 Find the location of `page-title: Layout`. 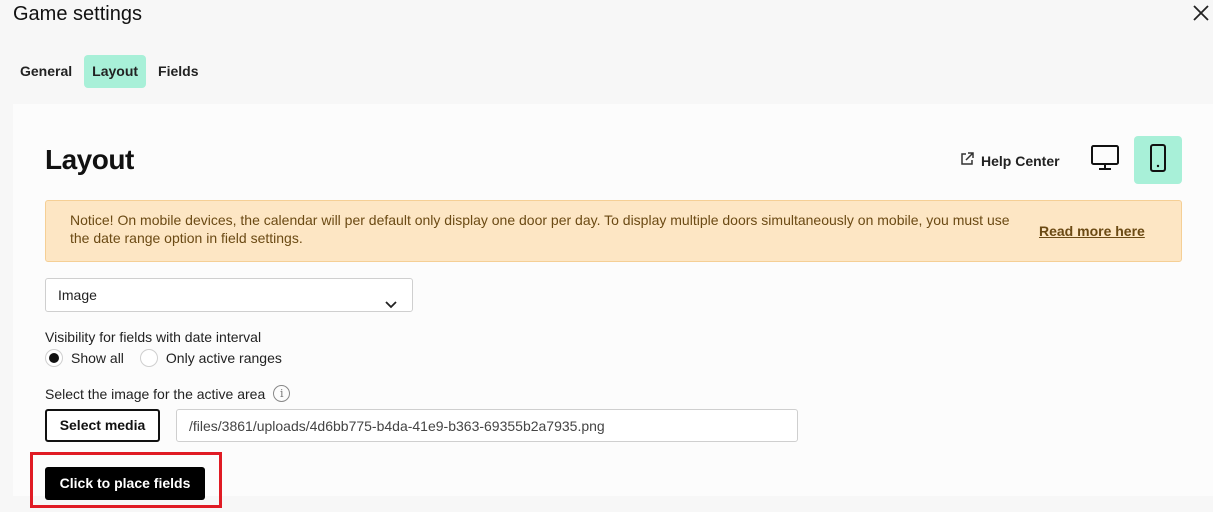

page-title: Layout is located at coordinates (89, 159).